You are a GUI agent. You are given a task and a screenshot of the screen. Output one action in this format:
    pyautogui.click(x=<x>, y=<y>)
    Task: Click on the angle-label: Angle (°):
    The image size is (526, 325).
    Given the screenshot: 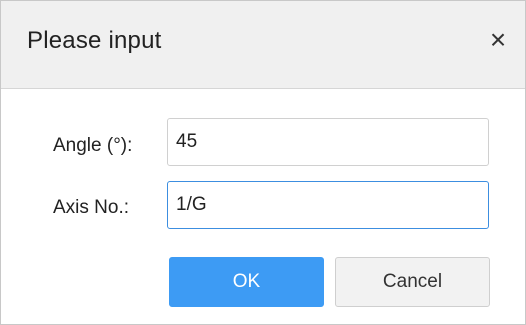 What is the action you would take?
    pyautogui.click(x=93, y=145)
    